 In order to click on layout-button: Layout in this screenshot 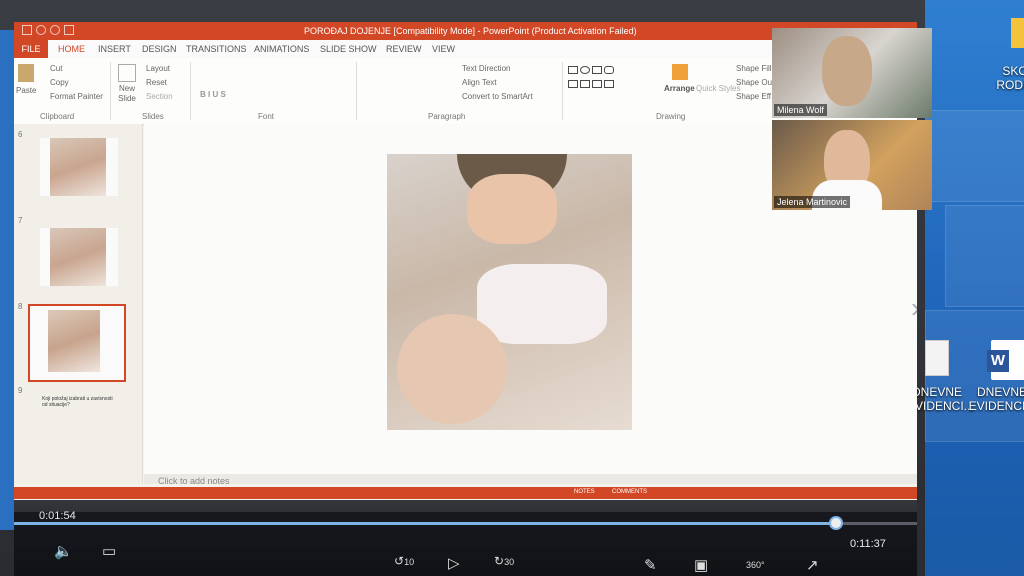, I will do `click(158, 68)`.